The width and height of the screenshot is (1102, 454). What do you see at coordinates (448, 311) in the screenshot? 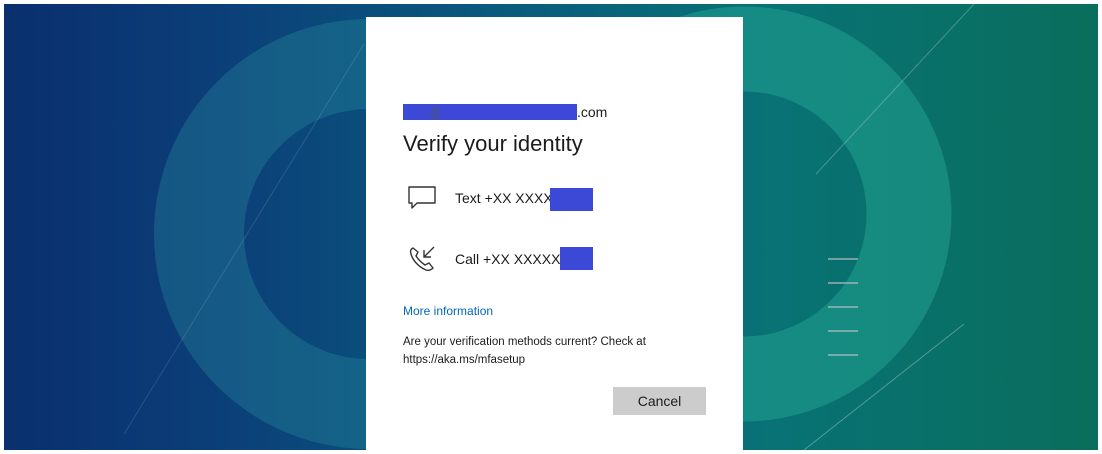
I see `more-information-link: More information` at bounding box center [448, 311].